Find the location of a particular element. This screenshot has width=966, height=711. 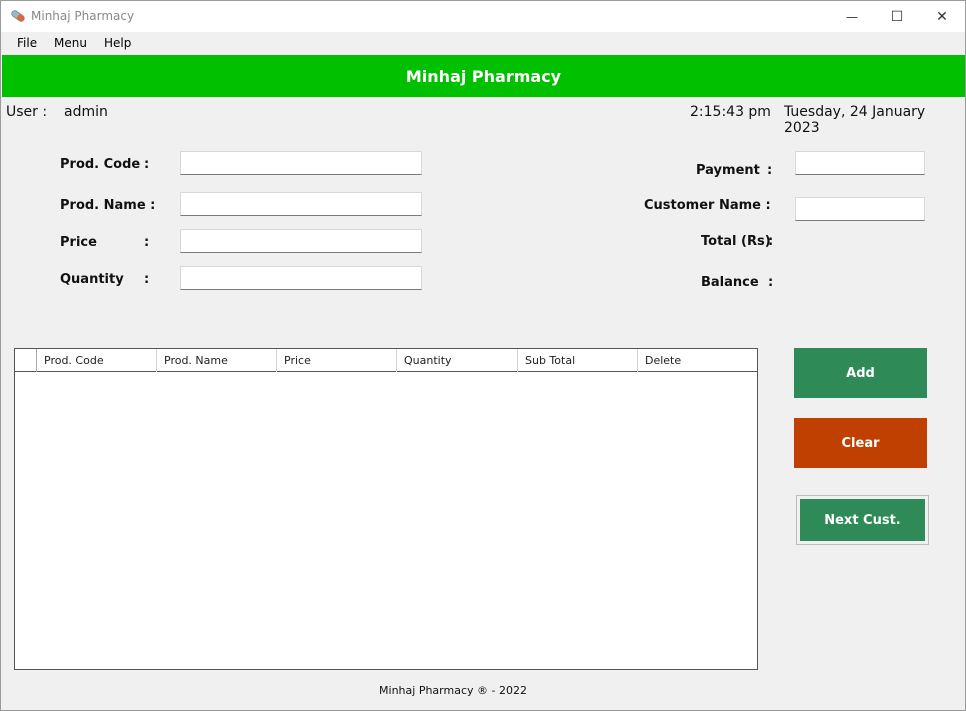

column-header-delete: Delete is located at coordinates (698, 360).